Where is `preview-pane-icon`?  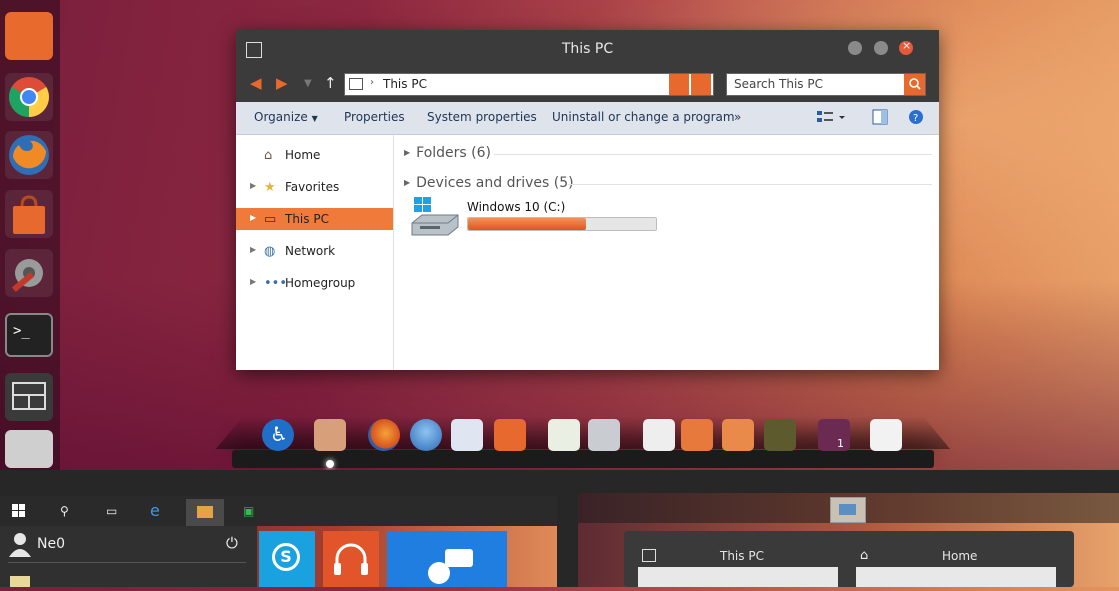
preview-pane-icon is located at coordinates (880, 118).